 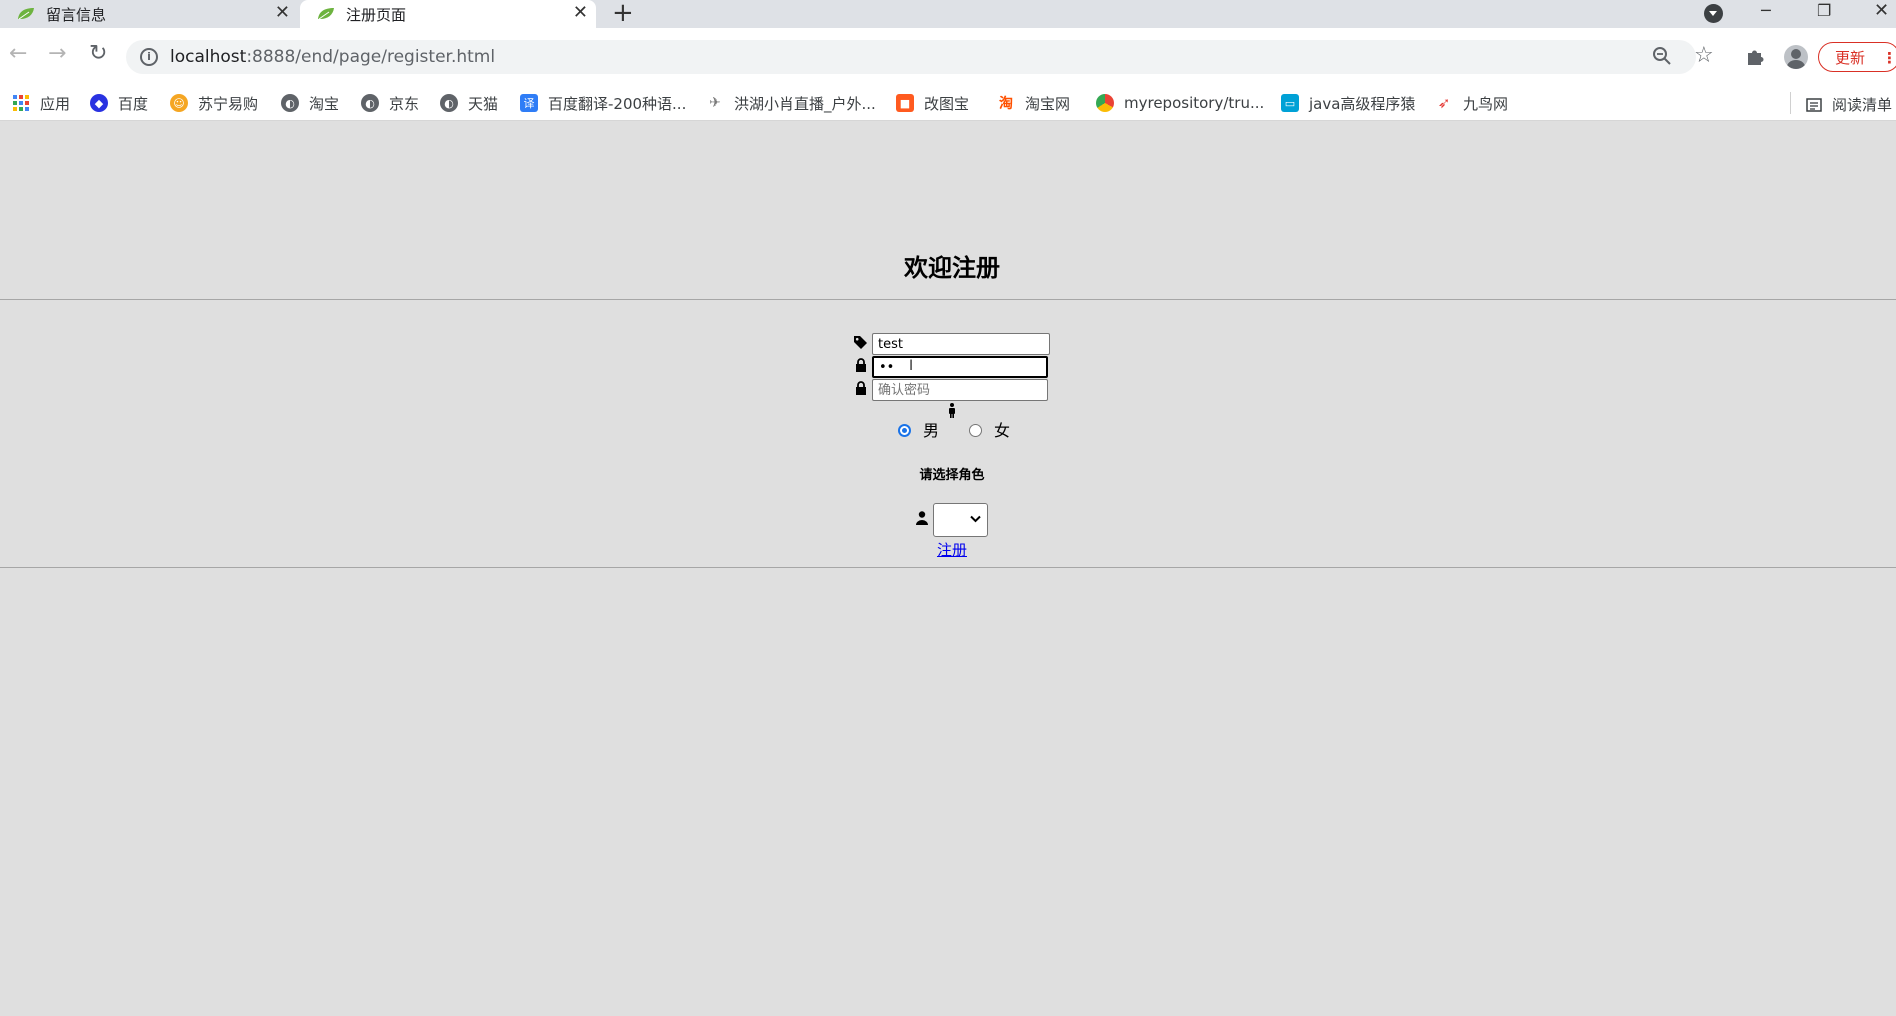 I want to click on bookmarks-divider, so click(x=1790, y=103).